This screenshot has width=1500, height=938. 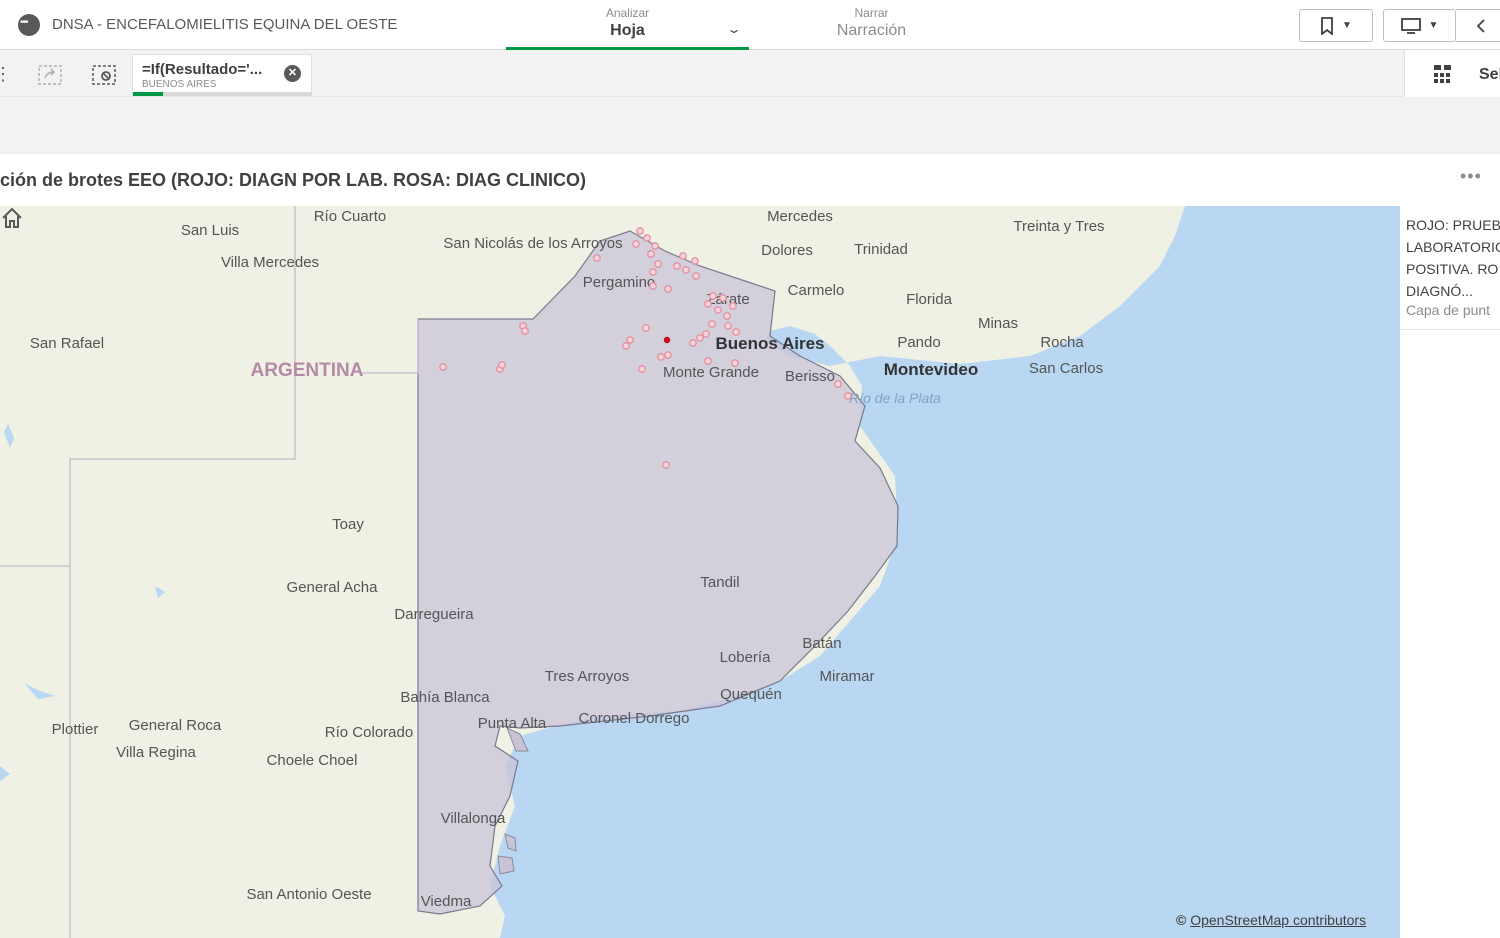 What do you see at coordinates (746, 657) in the screenshot?
I see `place-label: Lobería` at bounding box center [746, 657].